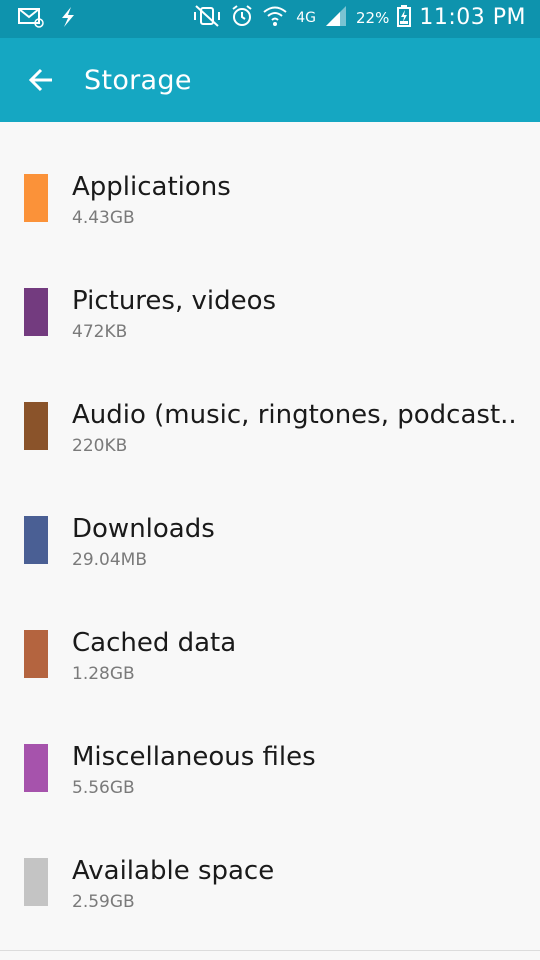 The image size is (540, 960). Describe the element at coordinates (103, 788) in the screenshot. I see `item-size: 5.56GB` at that location.